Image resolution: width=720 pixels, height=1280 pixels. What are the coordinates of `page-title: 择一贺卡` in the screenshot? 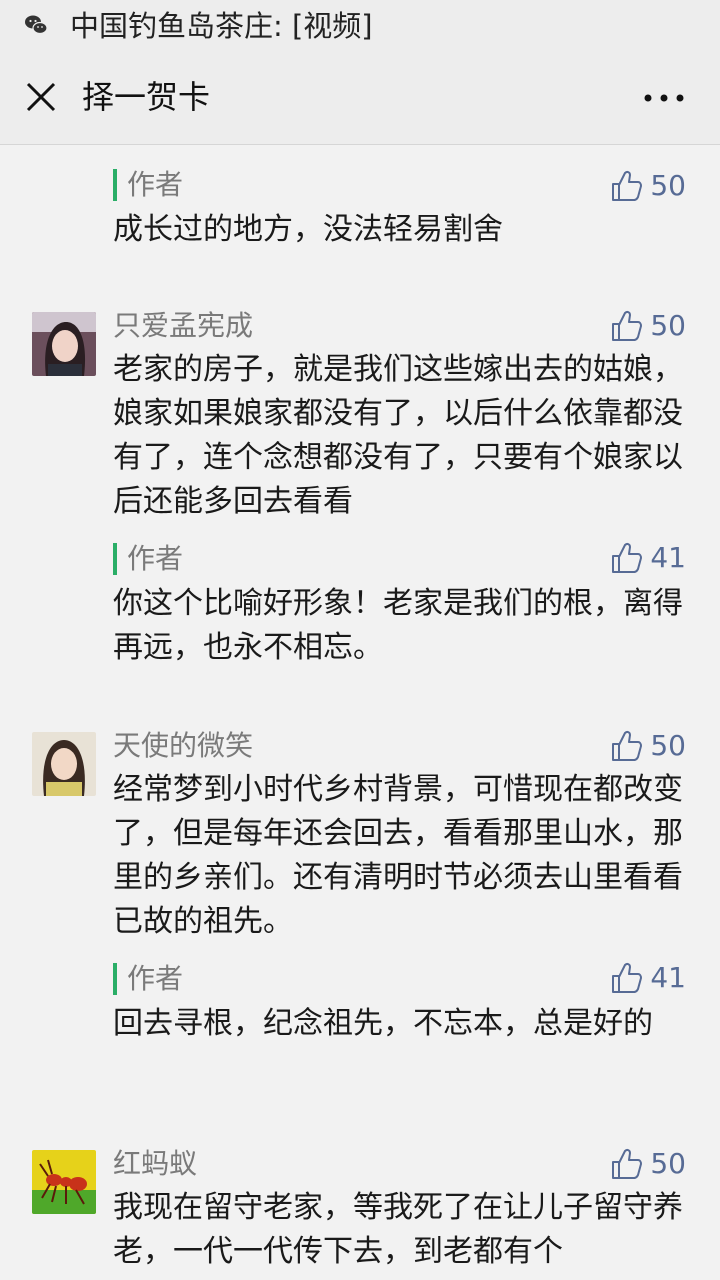 It's located at (146, 97).